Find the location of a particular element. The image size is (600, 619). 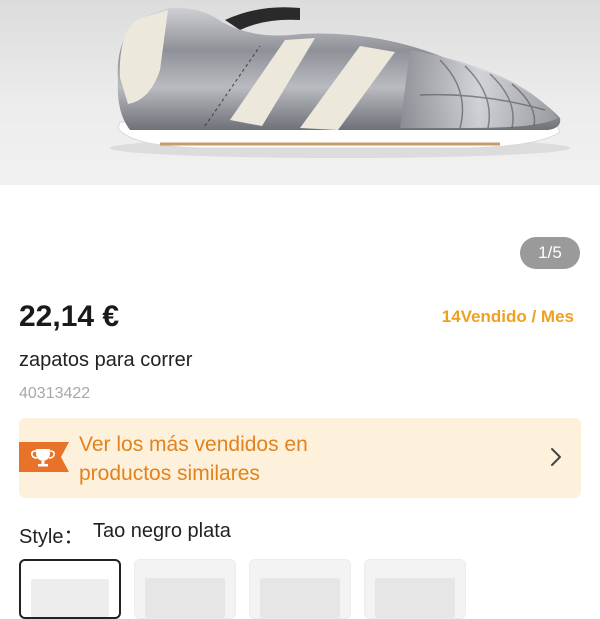

variant-thumbnail-selected is located at coordinates (70, 589).